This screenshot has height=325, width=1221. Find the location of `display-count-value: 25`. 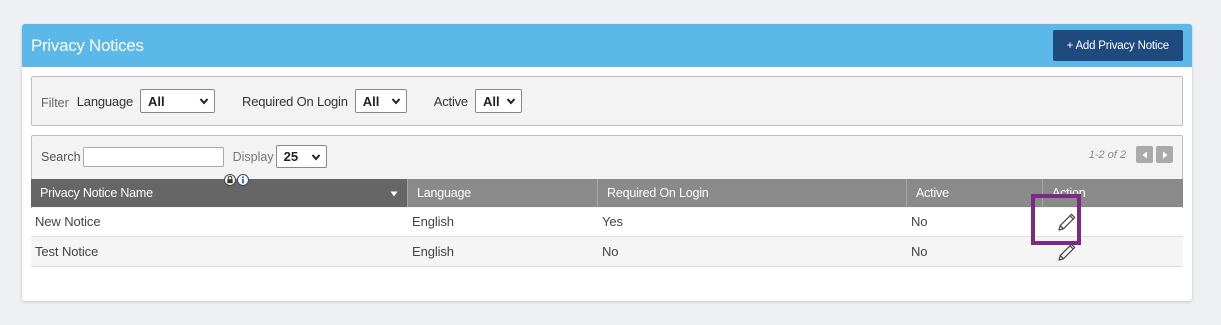

display-count-value: 25 is located at coordinates (291, 156).